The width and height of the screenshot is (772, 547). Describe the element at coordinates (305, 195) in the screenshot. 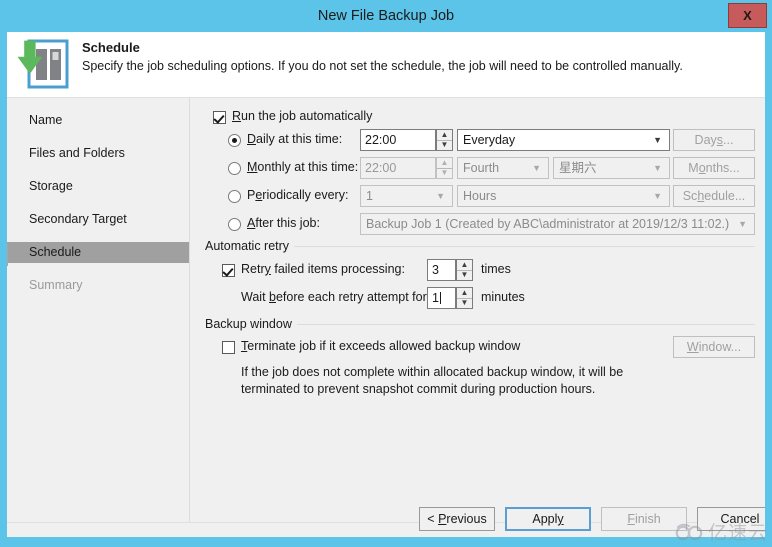

I see `periodically-text: riodically every:` at that location.